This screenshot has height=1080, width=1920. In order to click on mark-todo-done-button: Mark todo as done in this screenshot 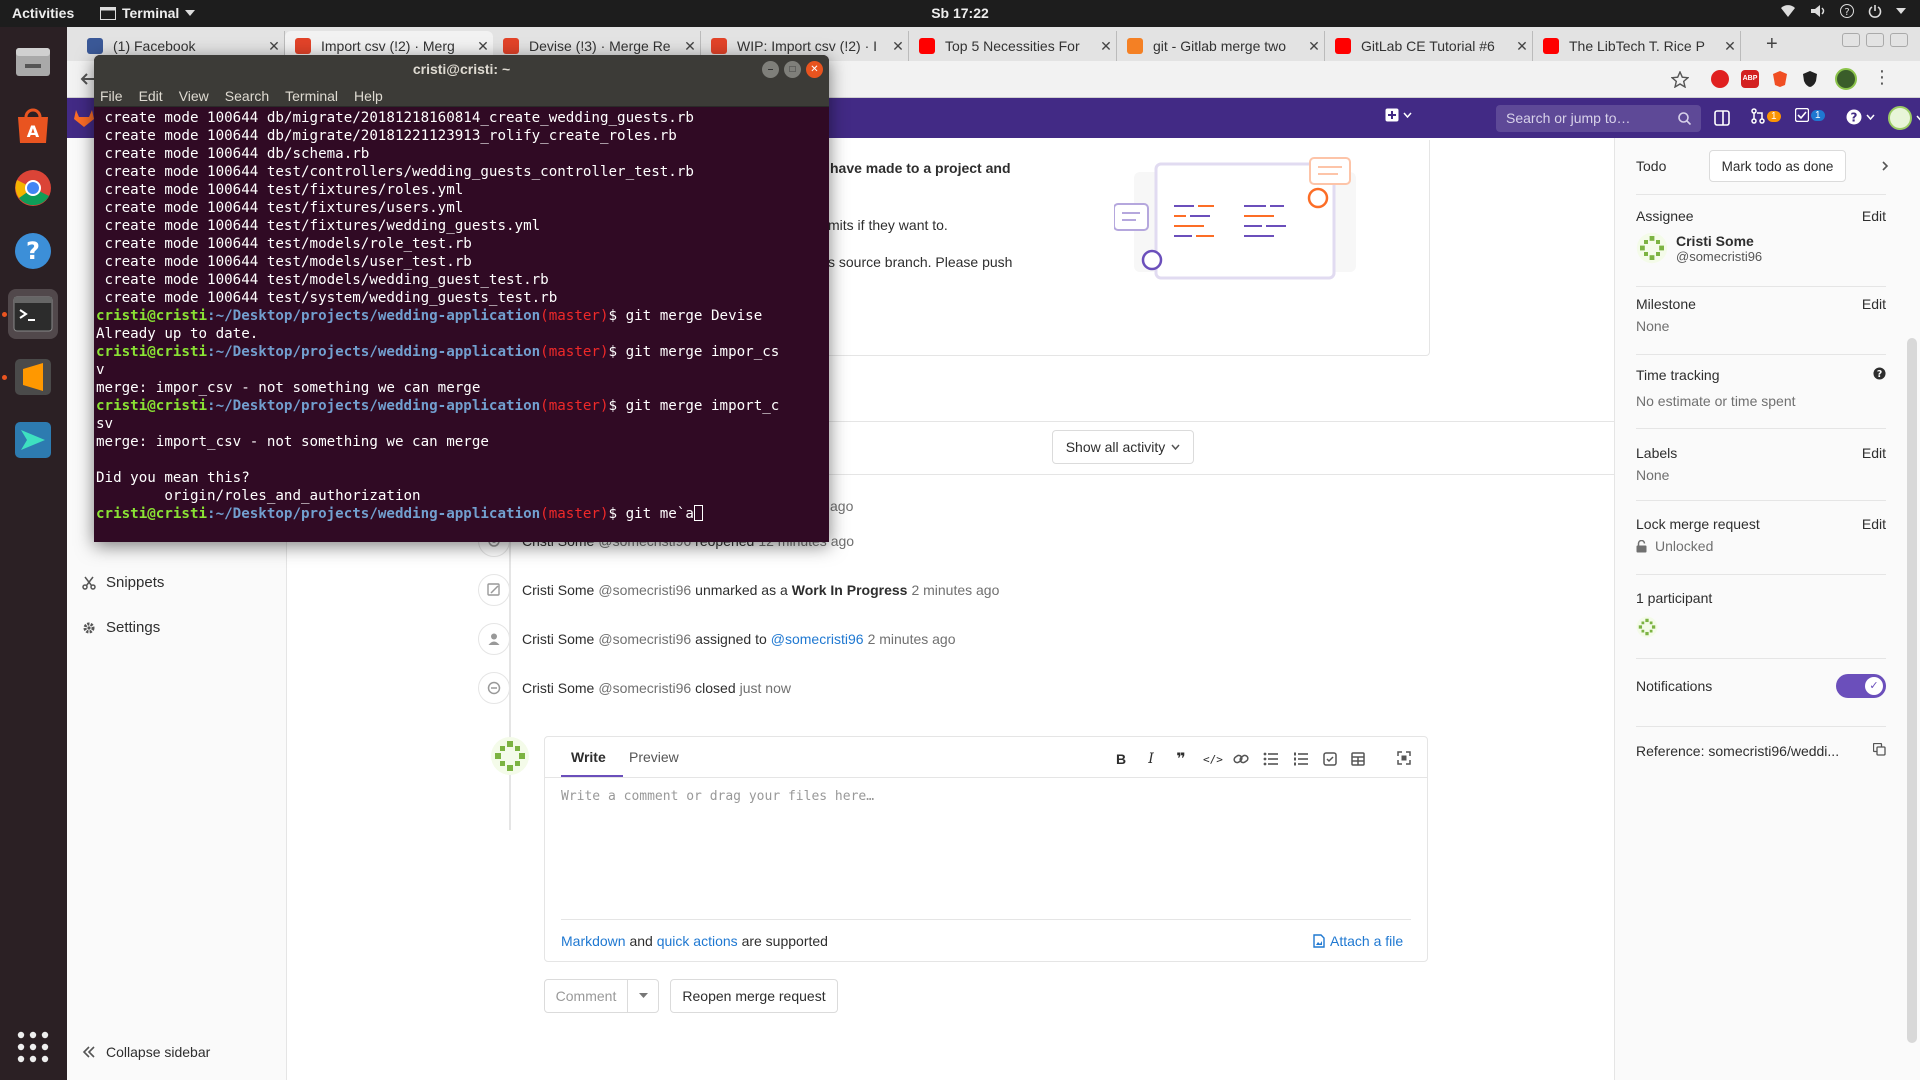, I will do `click(1777, 166)`.